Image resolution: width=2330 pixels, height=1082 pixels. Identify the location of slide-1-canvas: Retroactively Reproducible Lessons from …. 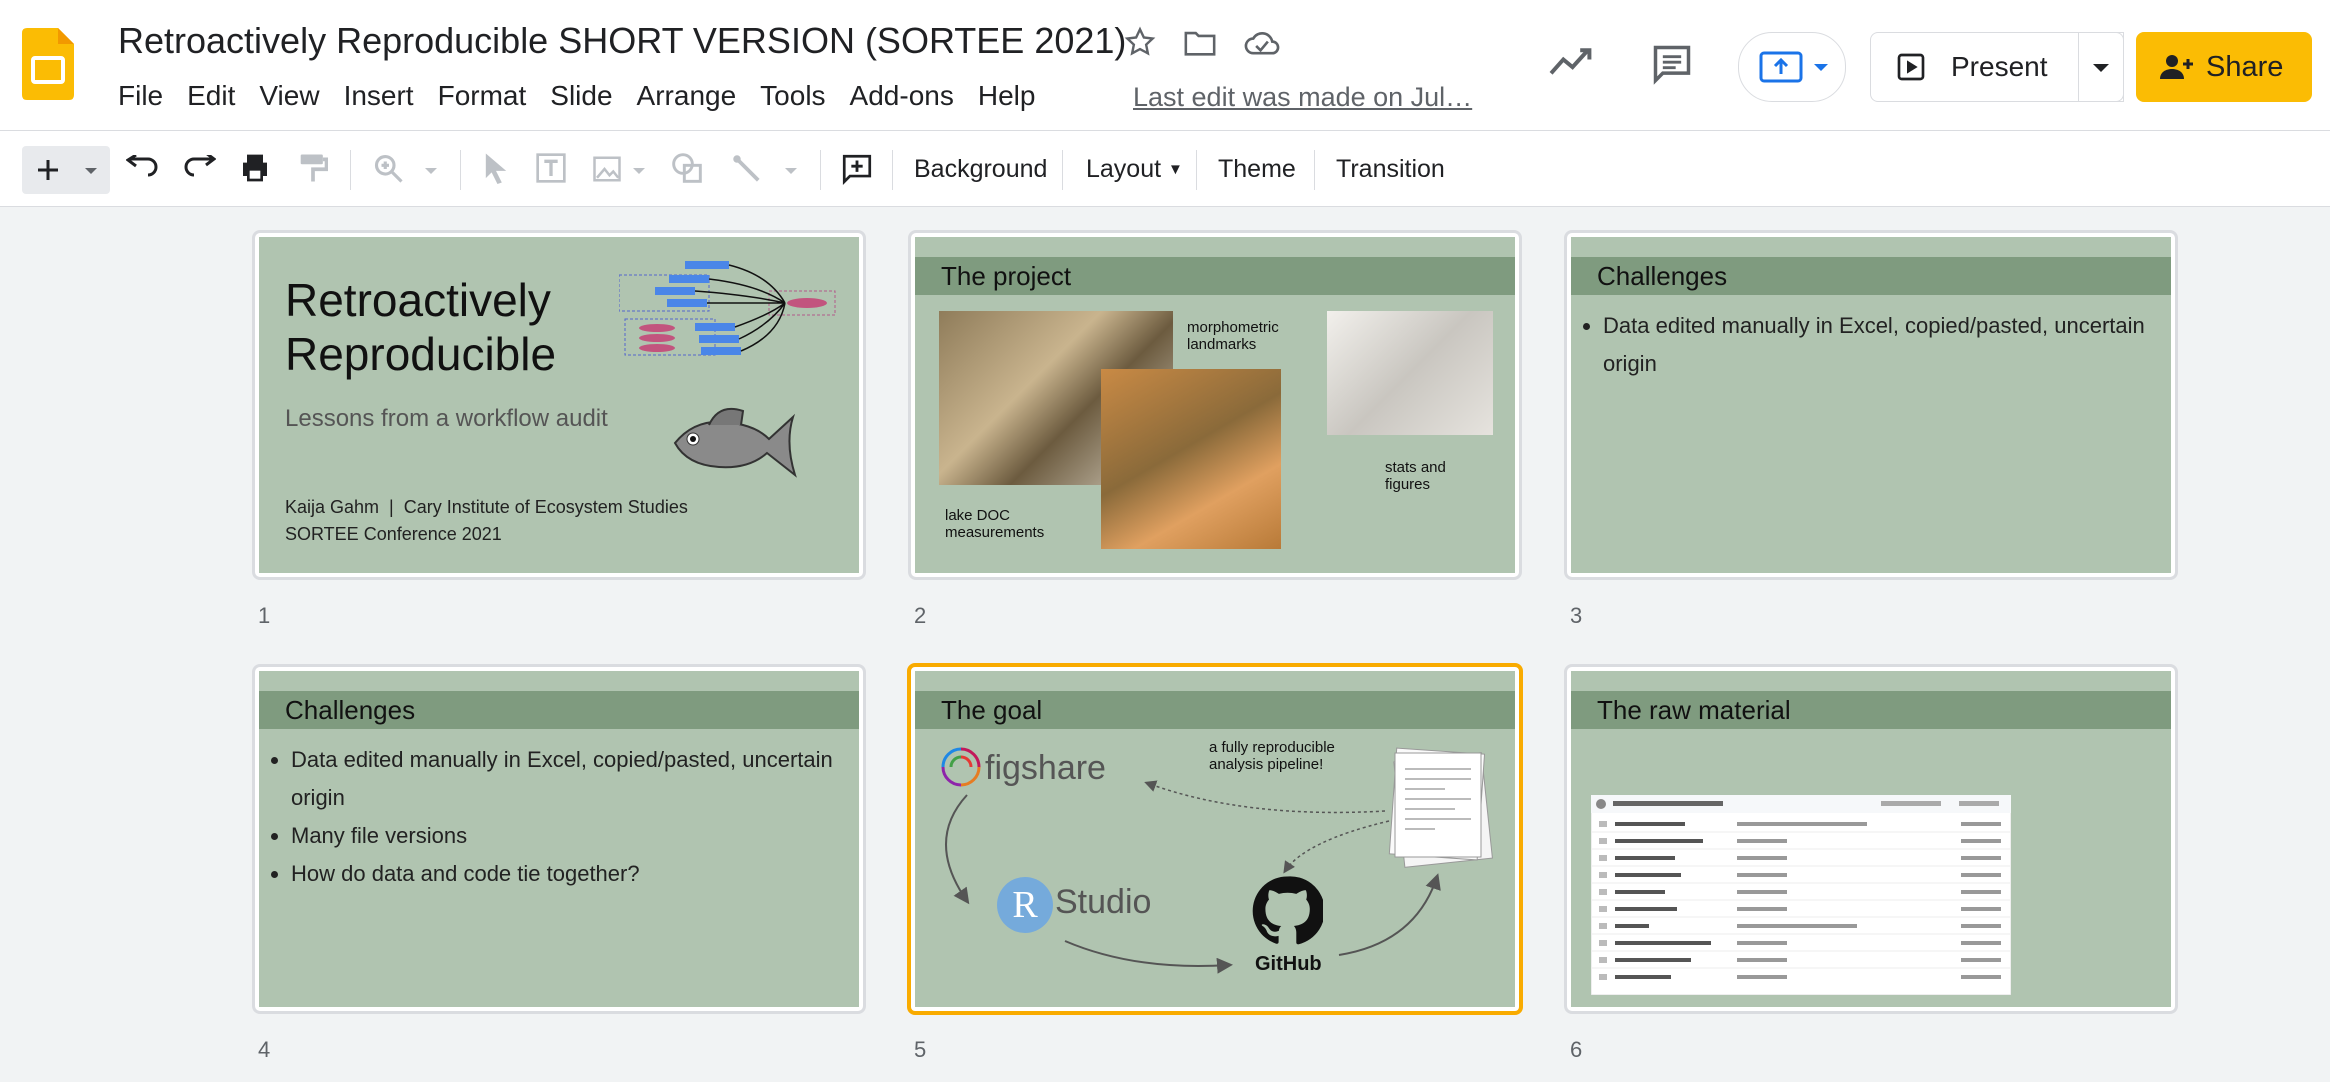
(559, 405).